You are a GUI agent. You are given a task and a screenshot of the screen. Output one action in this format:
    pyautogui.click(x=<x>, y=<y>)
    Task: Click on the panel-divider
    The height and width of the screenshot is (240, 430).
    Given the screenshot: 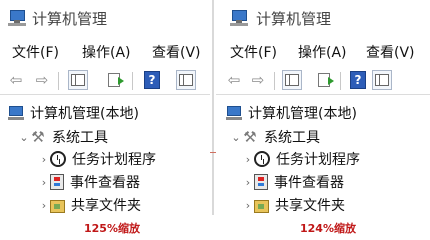 What is the action you would take?
    pyautogui.click(x=213, y=107)
    